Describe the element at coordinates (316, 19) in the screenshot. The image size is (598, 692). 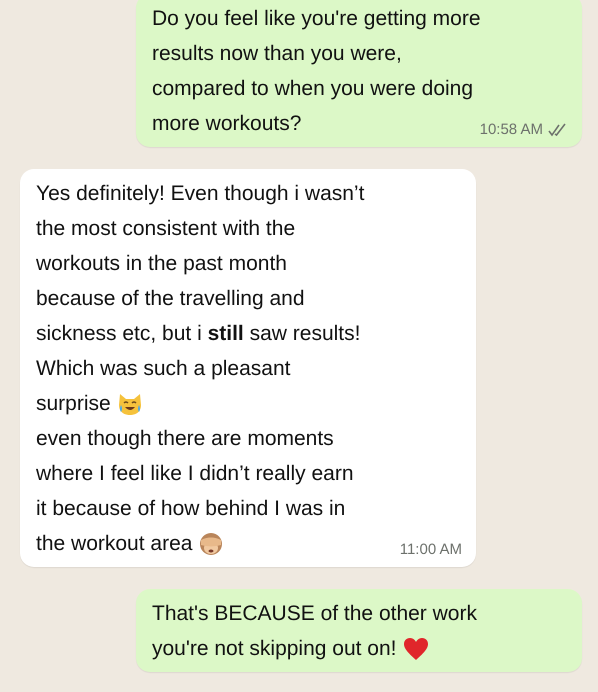
I see `message-text: Do you feel like you're getting more` at that location.